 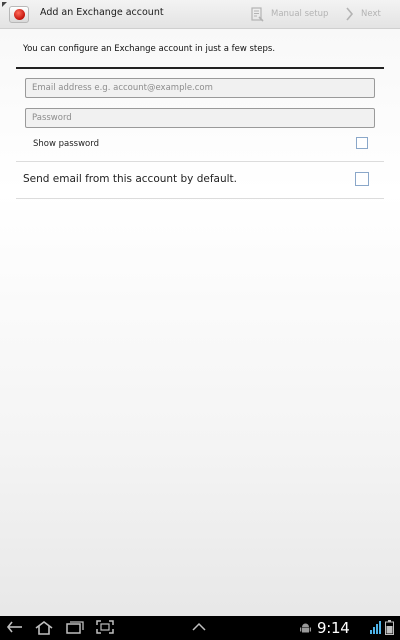 I want to click on password-field, so click(x=200, y=118).